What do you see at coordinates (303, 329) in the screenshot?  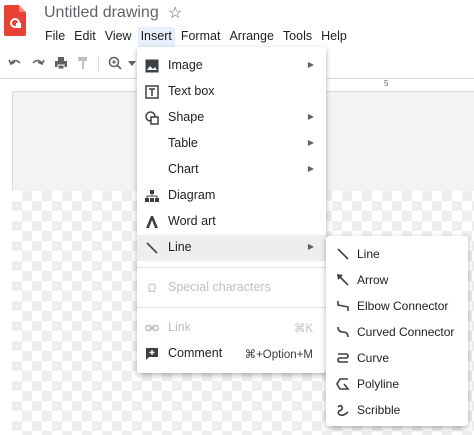 I see `link-shortcut: ⌘K` at bounding box center [303, 329].